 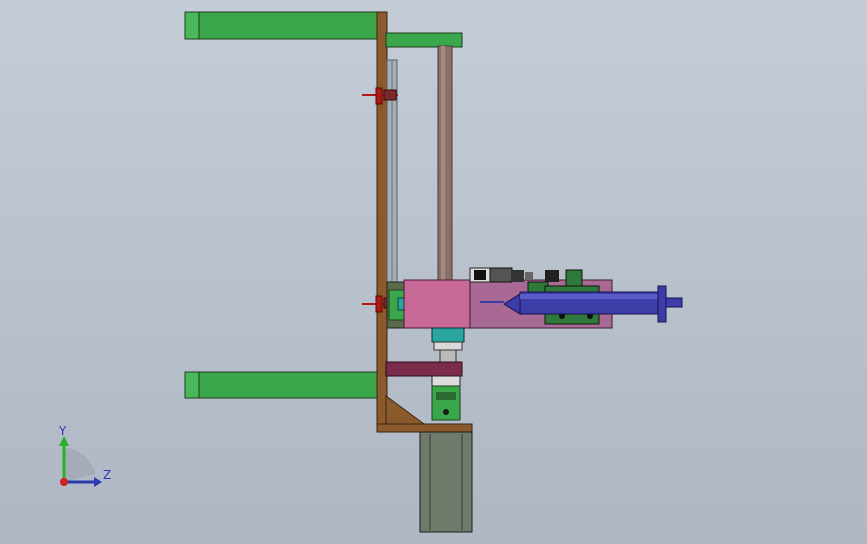 I want to click on top-green-cap, so click(x=424, y=40).